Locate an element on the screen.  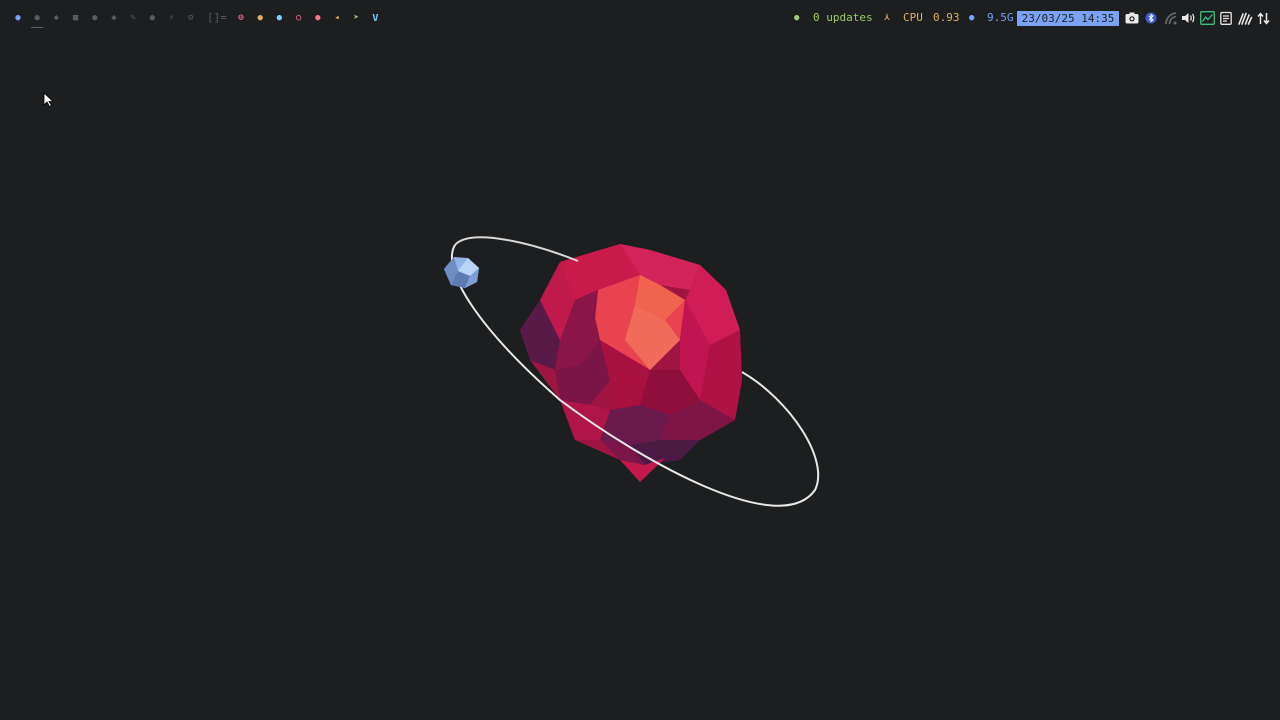
moon is located at coordinates (461, 272).